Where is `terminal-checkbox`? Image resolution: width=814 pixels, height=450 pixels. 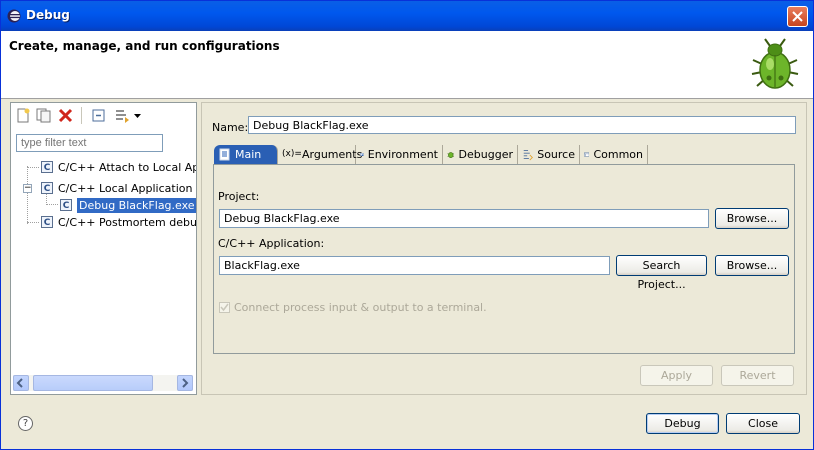 terminal-checkbox is located at coordinates (224, 307).